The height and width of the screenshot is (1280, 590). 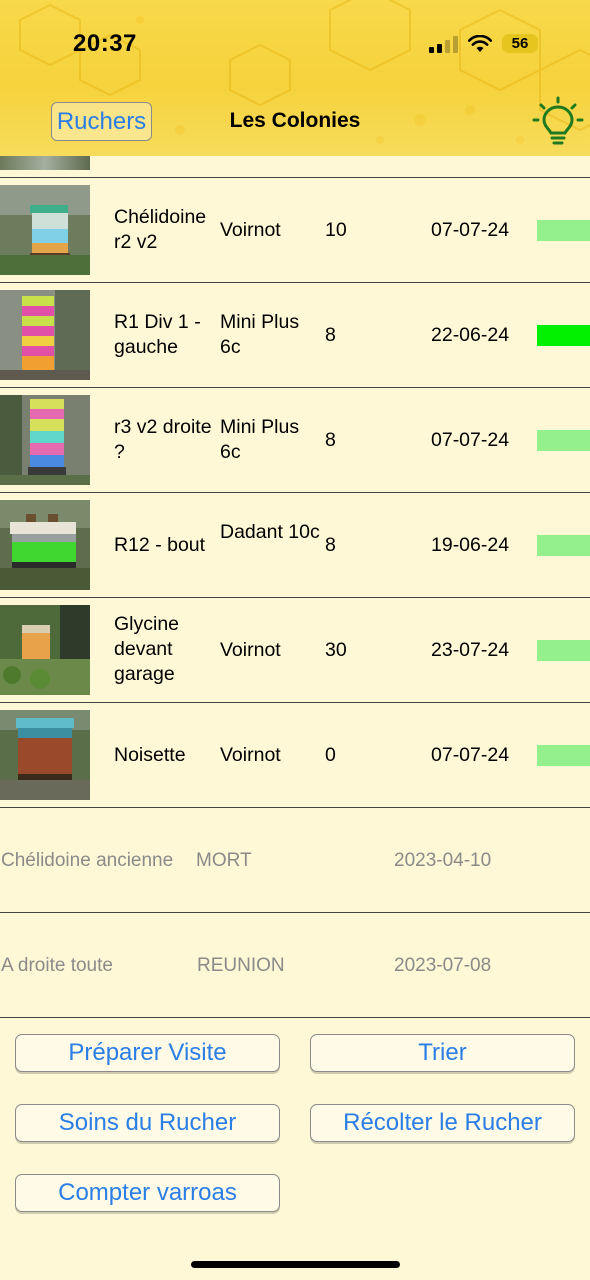 I want to click on home-indicator, so click(x=295, y=1264).